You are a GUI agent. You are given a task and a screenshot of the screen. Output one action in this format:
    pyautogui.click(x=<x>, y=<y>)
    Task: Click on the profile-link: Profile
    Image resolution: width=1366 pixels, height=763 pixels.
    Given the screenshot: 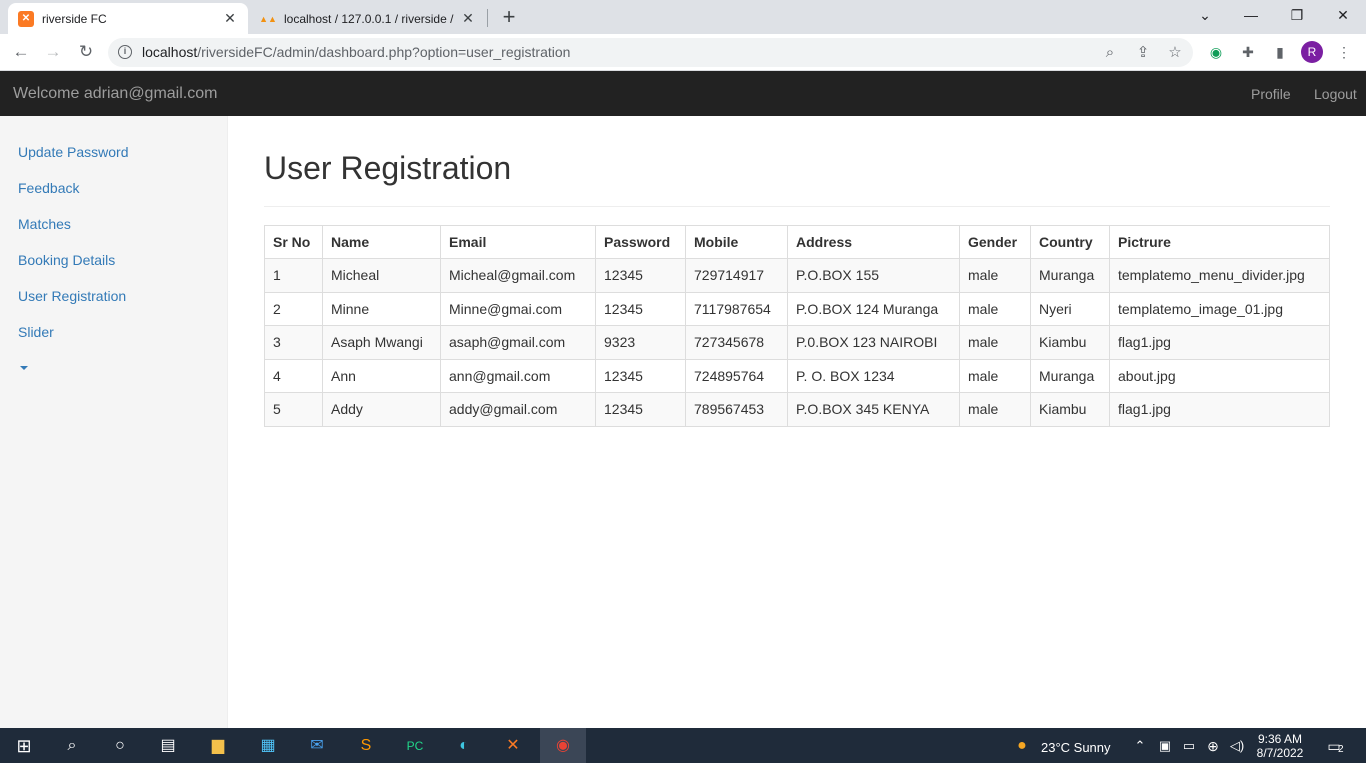 What is the action you would take?
    pyautogui.click(x=1271, y=94)
    